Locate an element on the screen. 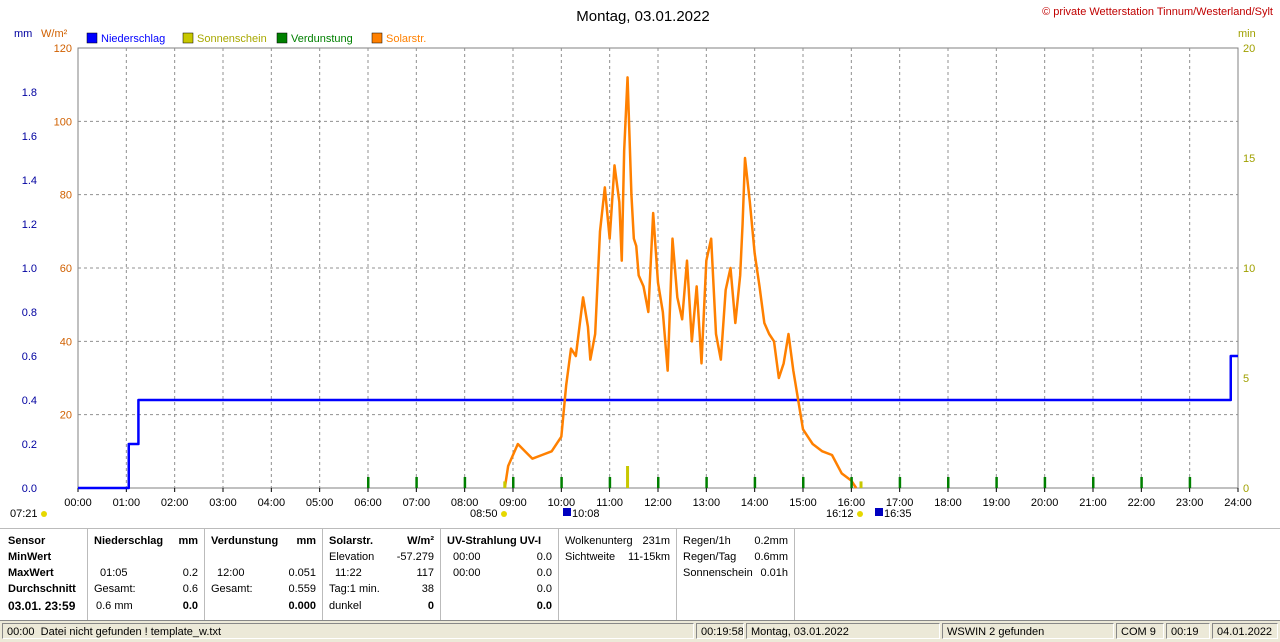  sun-left-time: 07:21 is located at coordinates (24, 514).